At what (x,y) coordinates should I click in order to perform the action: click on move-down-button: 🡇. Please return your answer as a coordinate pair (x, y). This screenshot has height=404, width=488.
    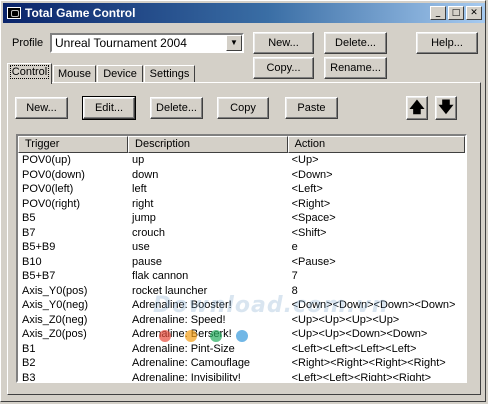
    Looking at the image, I should click on (446, 108).